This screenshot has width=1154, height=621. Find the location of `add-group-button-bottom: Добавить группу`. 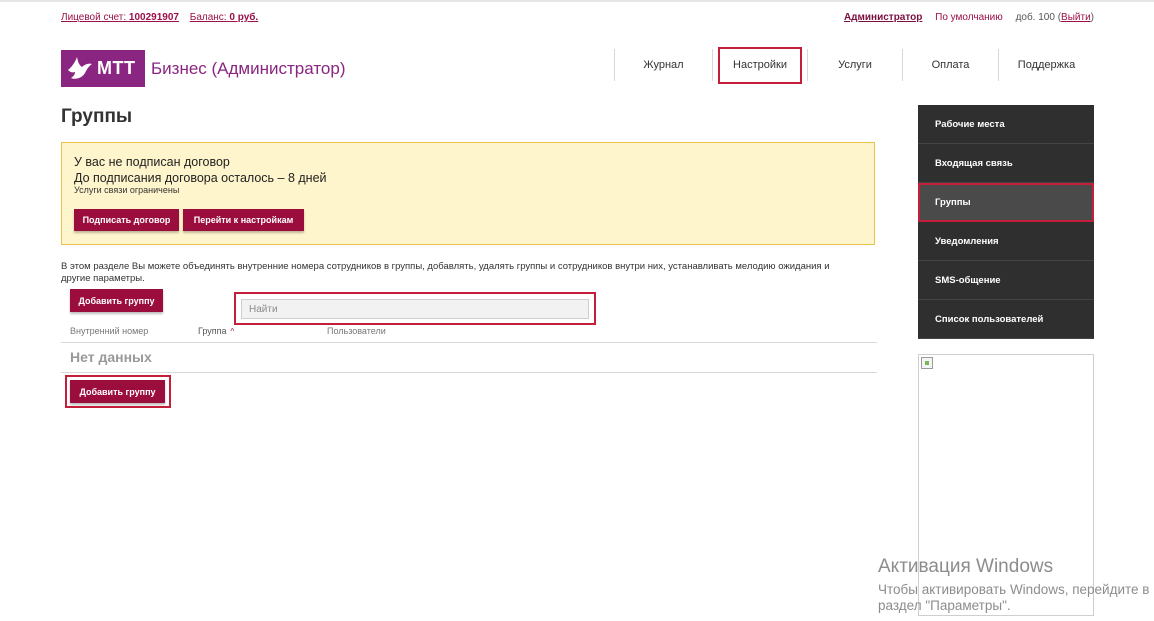

add-group-button-bottom: Добавить группу is located at coordinates (117, 391).